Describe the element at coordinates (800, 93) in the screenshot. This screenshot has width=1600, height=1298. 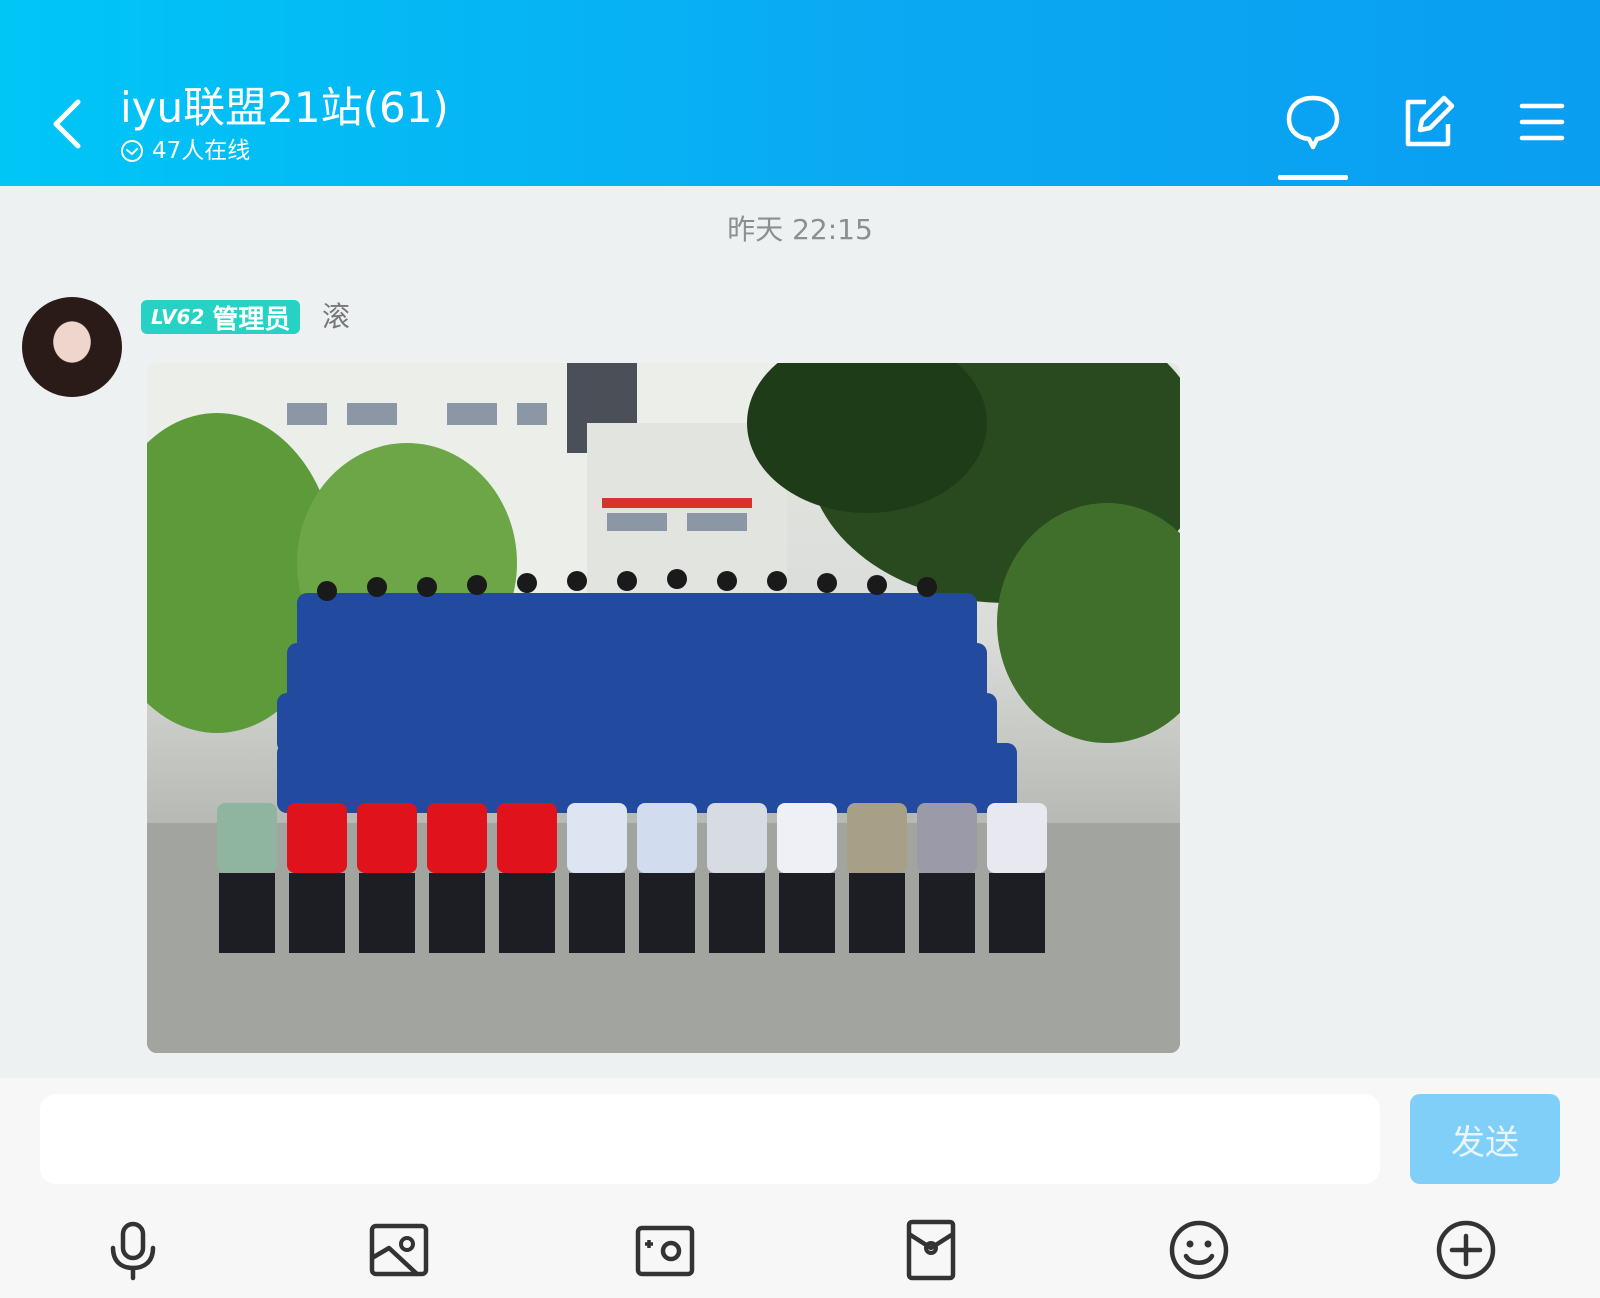
I see `chat-header: iyu联盟21站(61) 47人在线` at that location.